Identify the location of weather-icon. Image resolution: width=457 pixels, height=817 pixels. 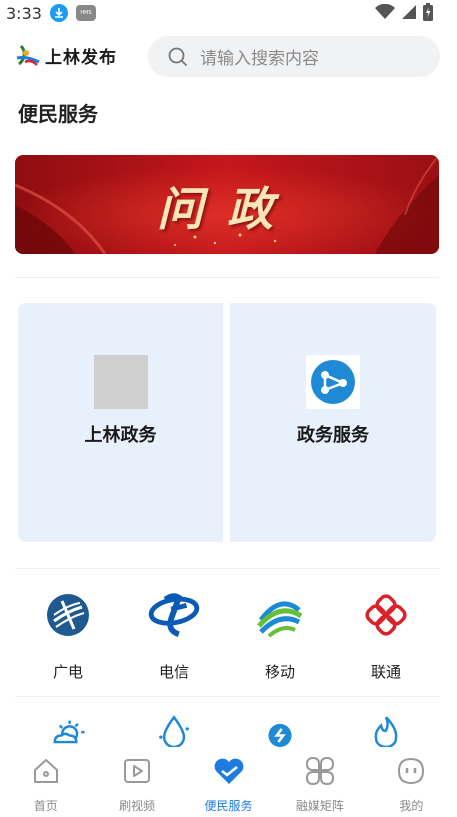
(69, 732).